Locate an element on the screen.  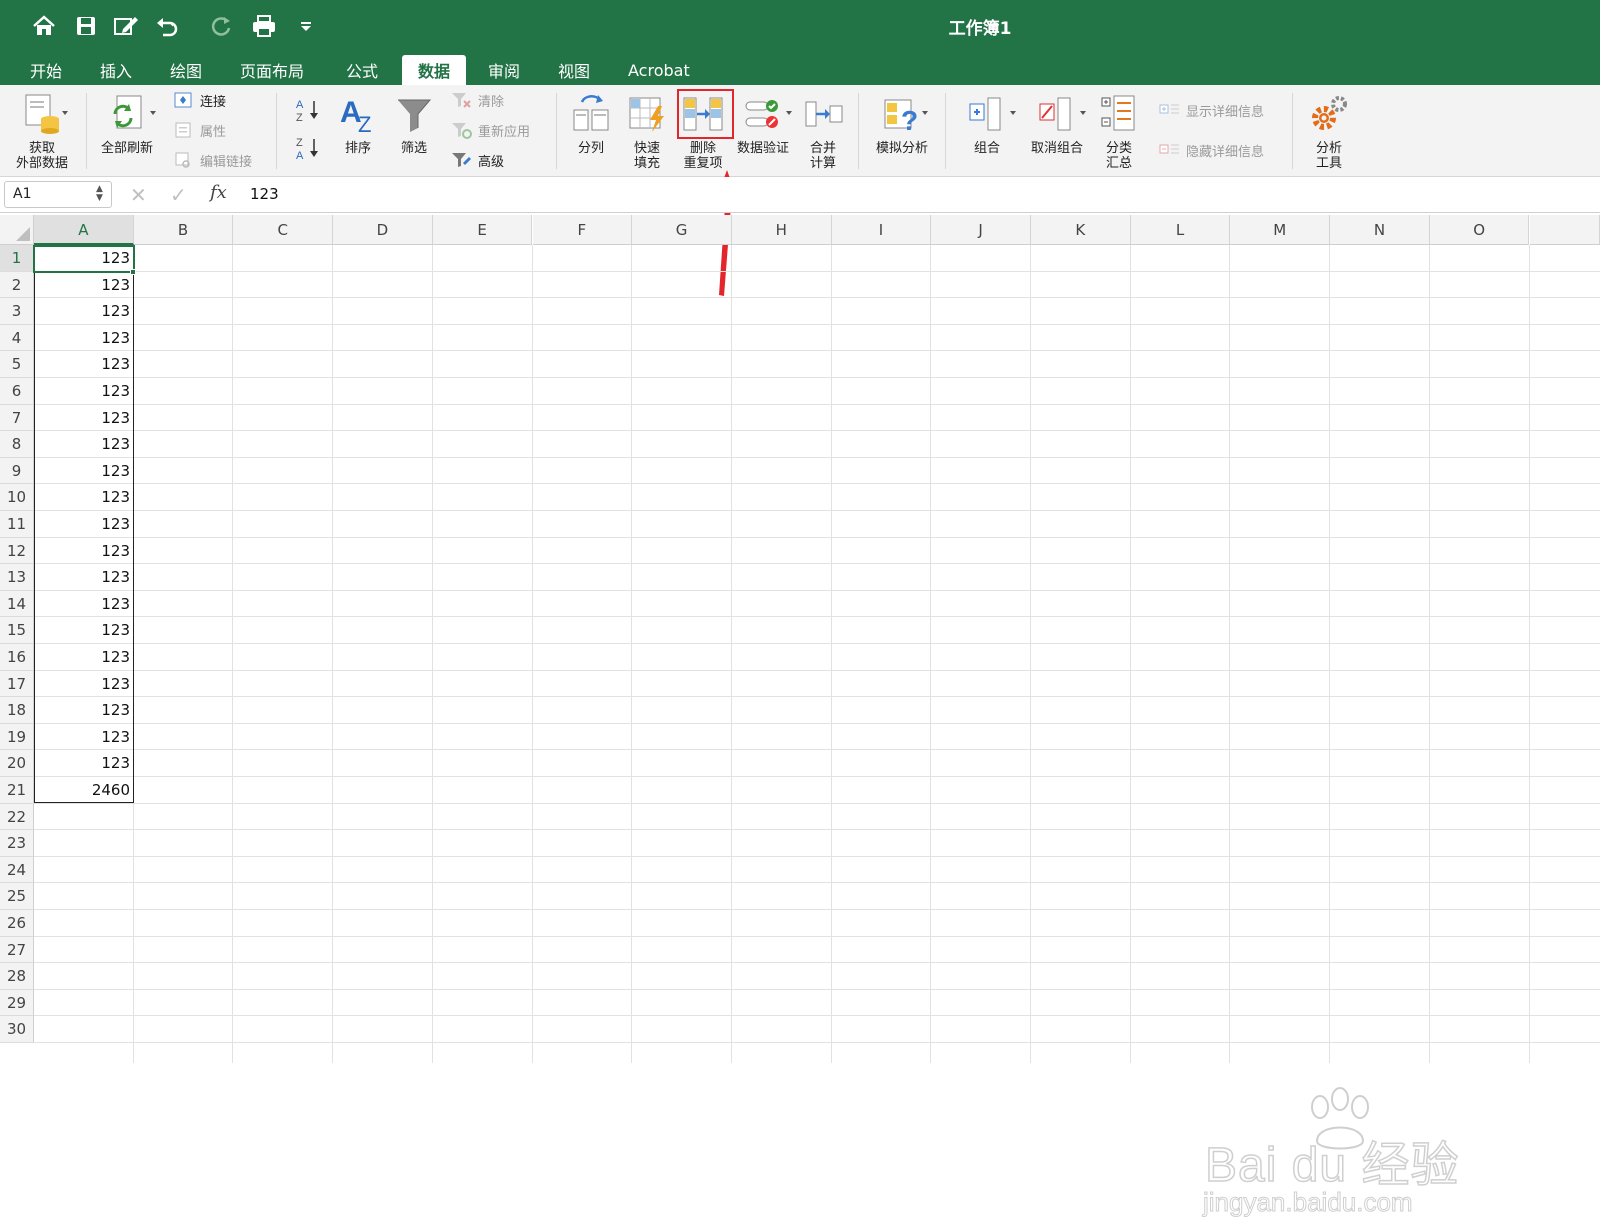
column-header-H: H is located at coordinates (782, 230).